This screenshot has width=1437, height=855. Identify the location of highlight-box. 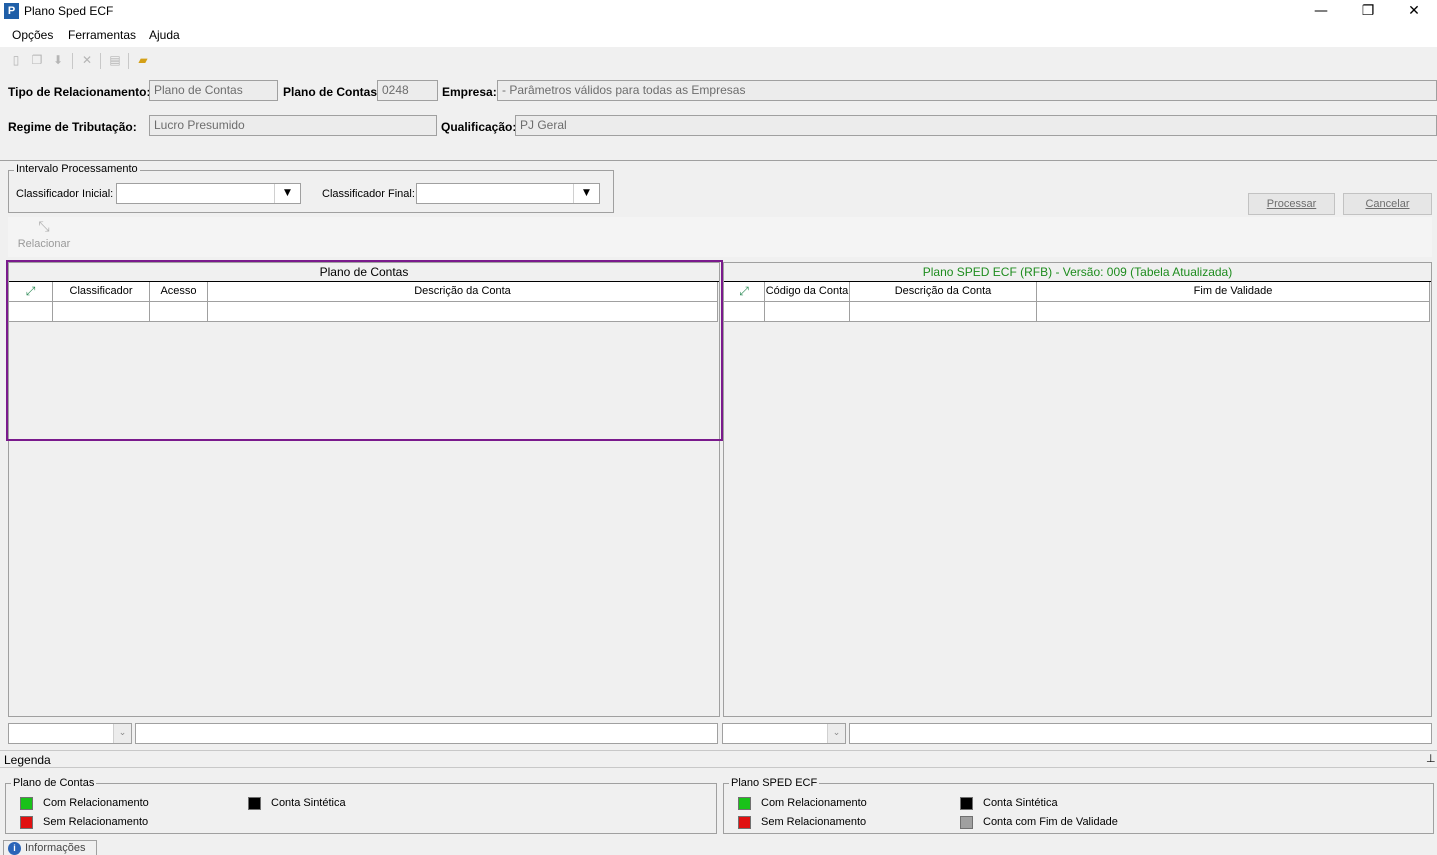
(364, 350).